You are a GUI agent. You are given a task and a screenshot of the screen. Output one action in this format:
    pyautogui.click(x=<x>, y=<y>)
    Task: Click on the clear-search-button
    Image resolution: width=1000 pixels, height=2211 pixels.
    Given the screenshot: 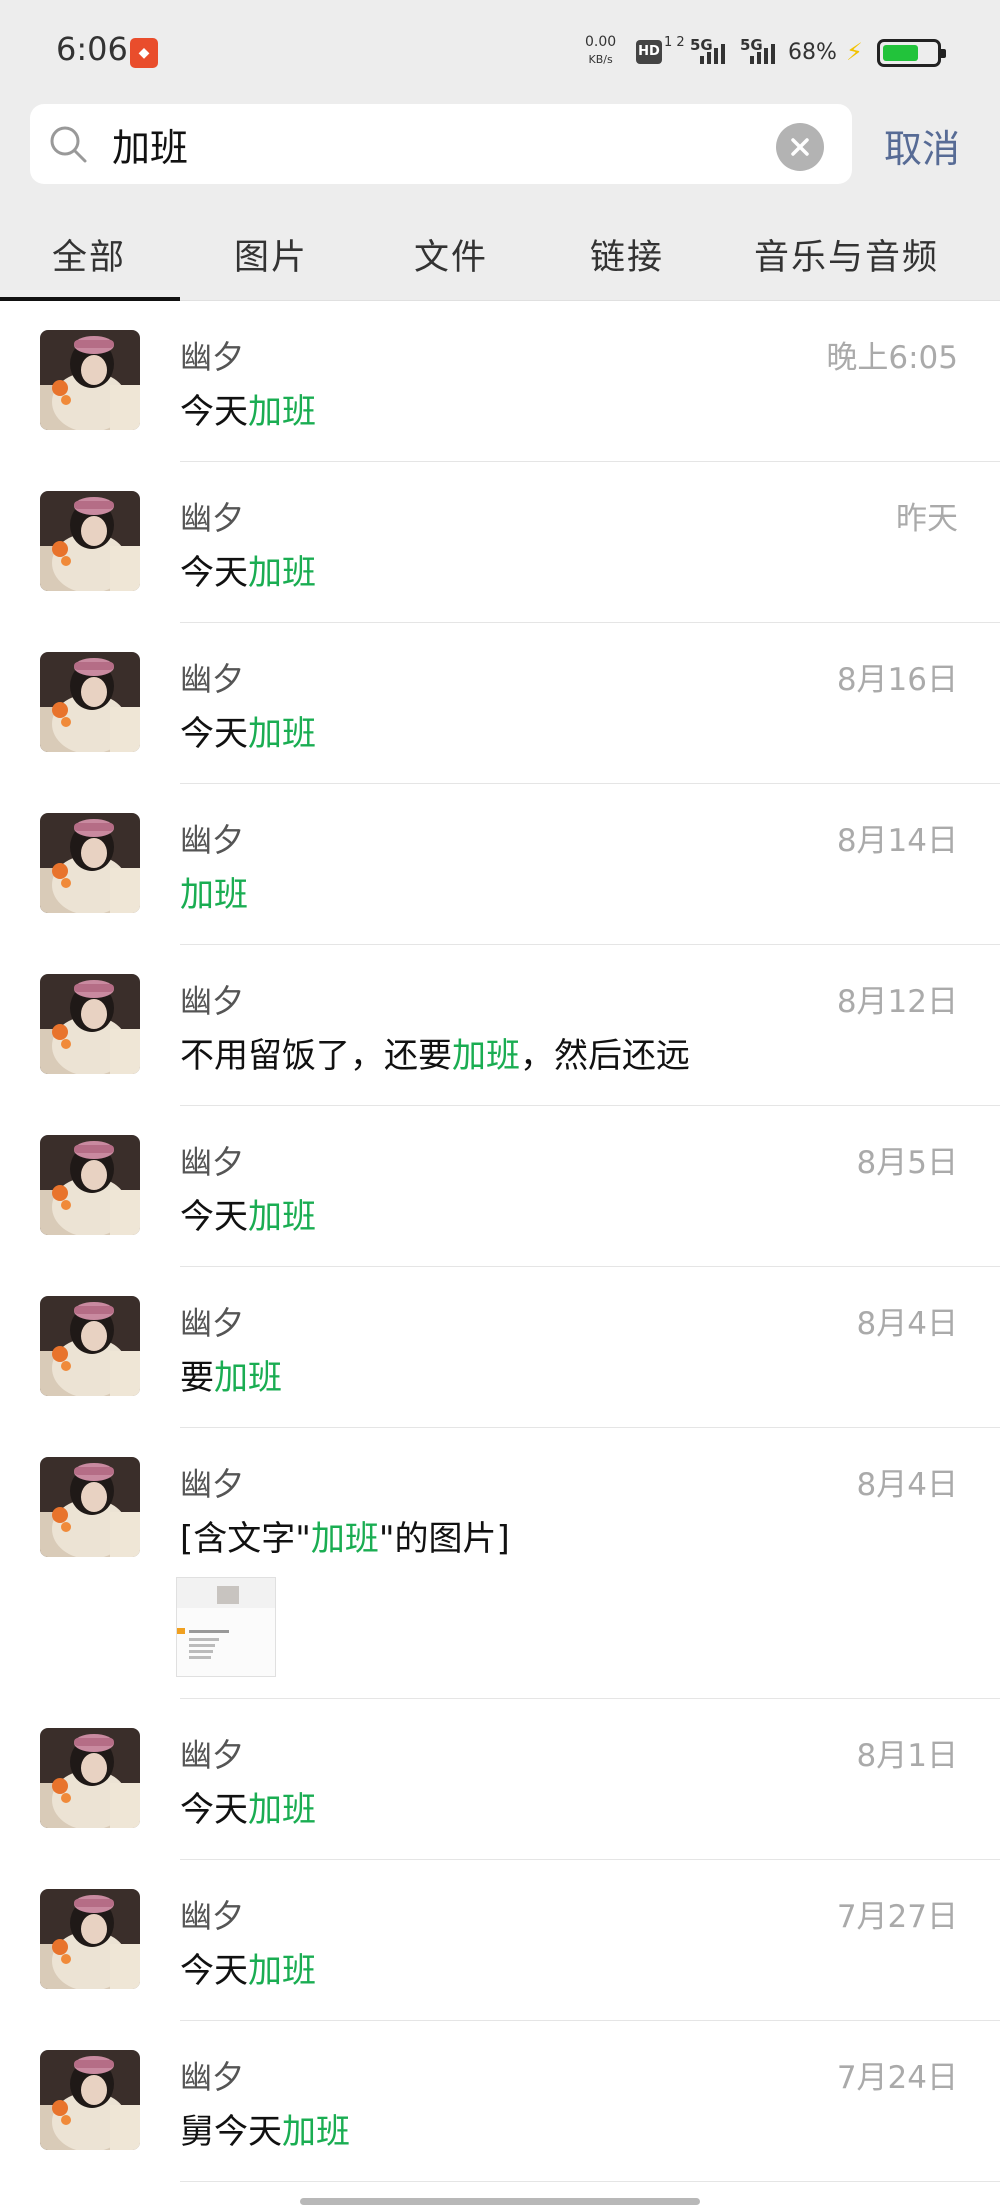 What is the action you would take?
    pyautogui.click(x=800, y=147)
    